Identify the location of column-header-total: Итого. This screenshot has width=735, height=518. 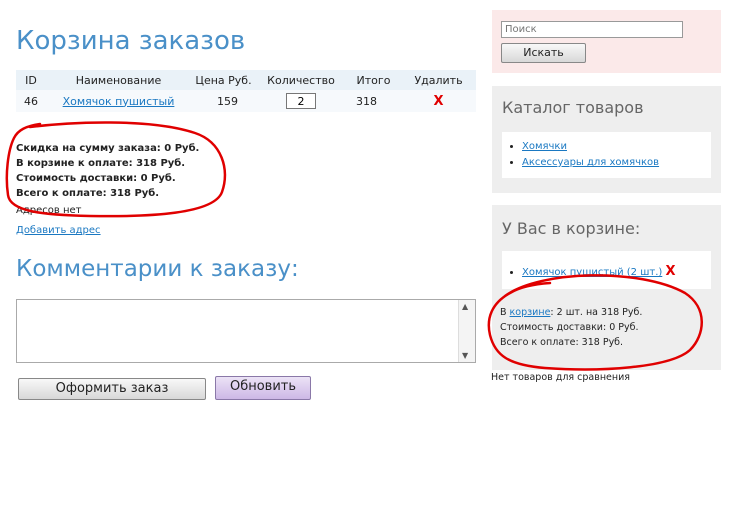
(373, 80).